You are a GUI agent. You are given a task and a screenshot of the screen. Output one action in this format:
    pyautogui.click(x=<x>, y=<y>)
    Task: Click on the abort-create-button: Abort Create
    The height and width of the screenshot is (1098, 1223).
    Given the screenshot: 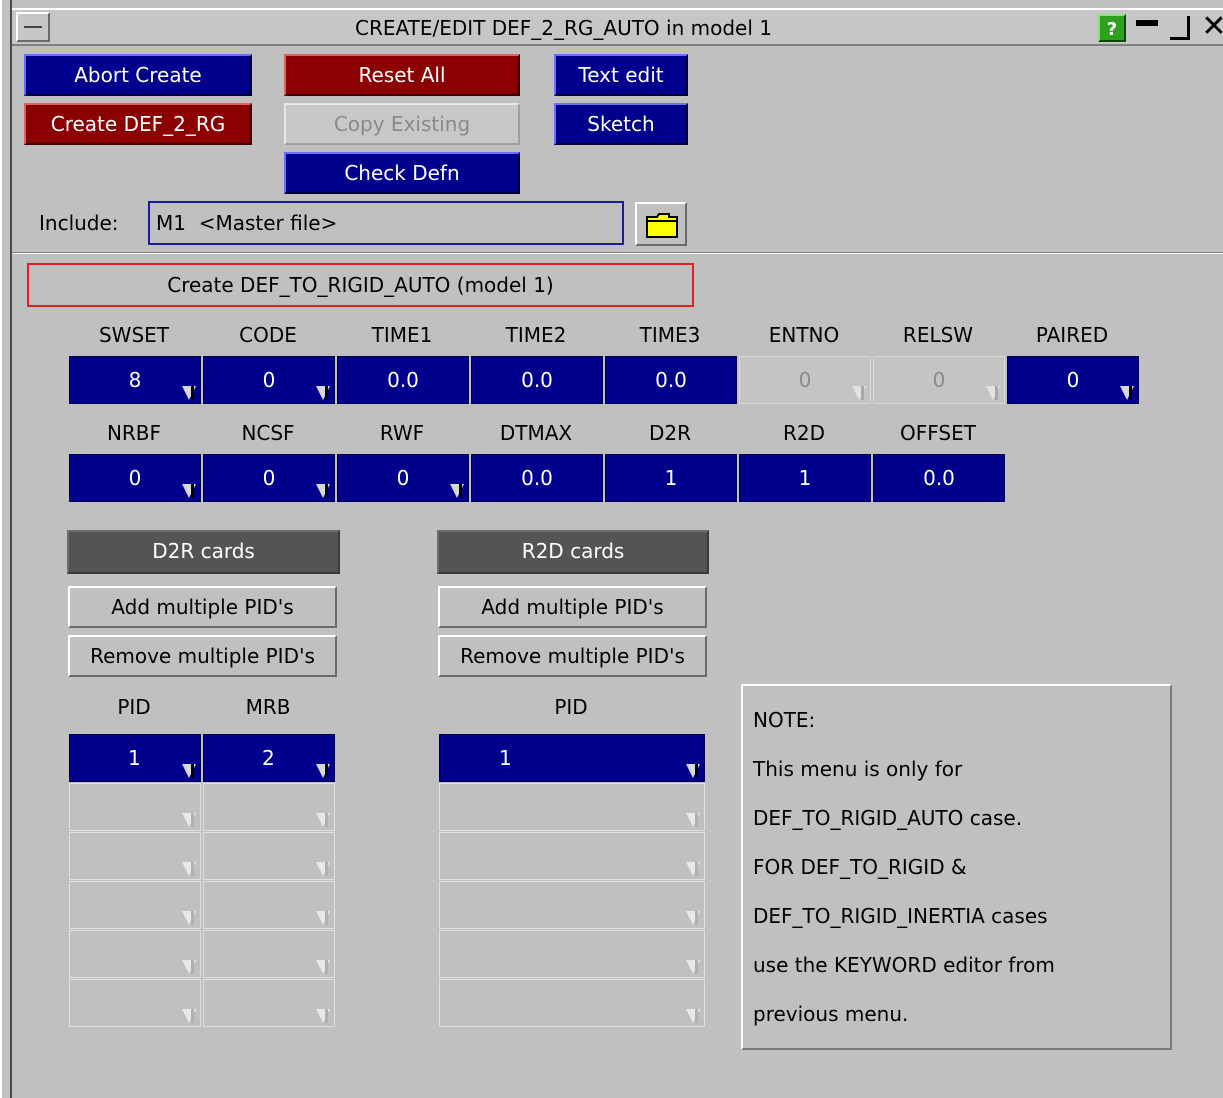 What is the action you would take?
    pyautogui.click(x=138, y=75)
    